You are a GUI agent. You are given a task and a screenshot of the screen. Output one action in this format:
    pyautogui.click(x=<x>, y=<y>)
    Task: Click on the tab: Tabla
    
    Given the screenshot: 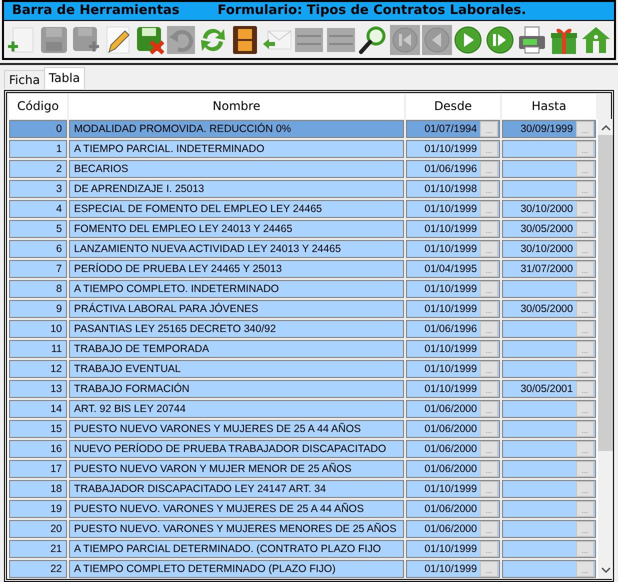 What is the action you would take?
    pyautogui.click(x=64, y=77)
    